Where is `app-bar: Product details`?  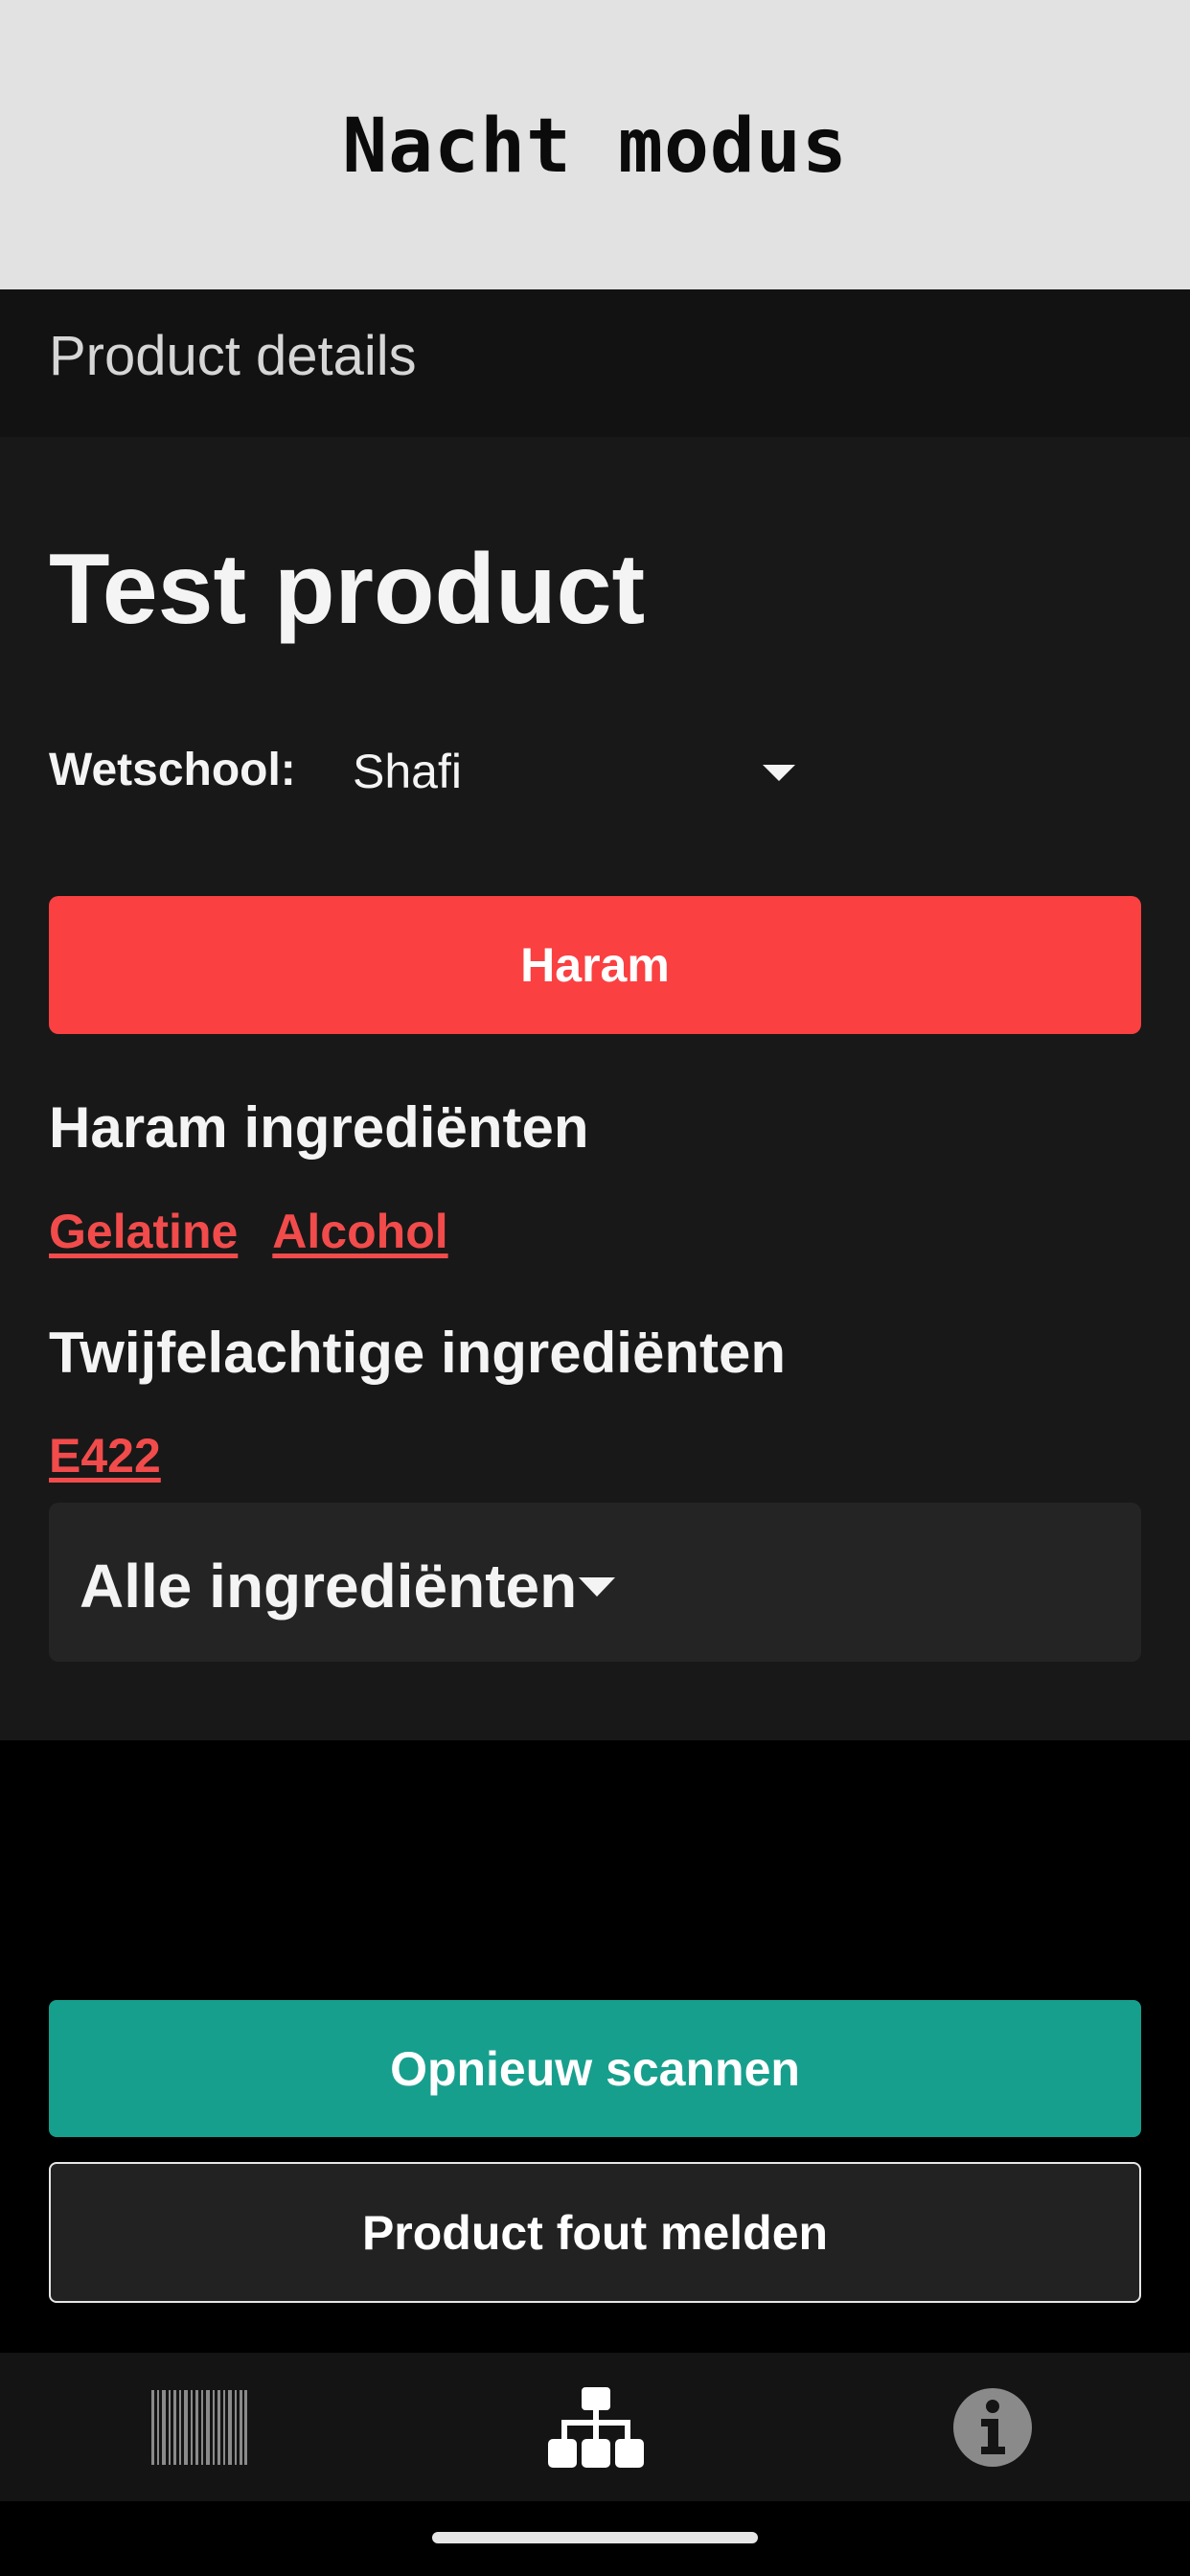 app-bar: Product details is located at coordinates (595, 363).